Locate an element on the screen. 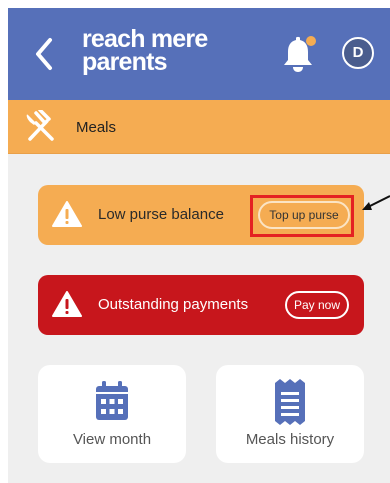 This screenshot has height=483, width=390. avatar: D is located at coordinates (358, 53).